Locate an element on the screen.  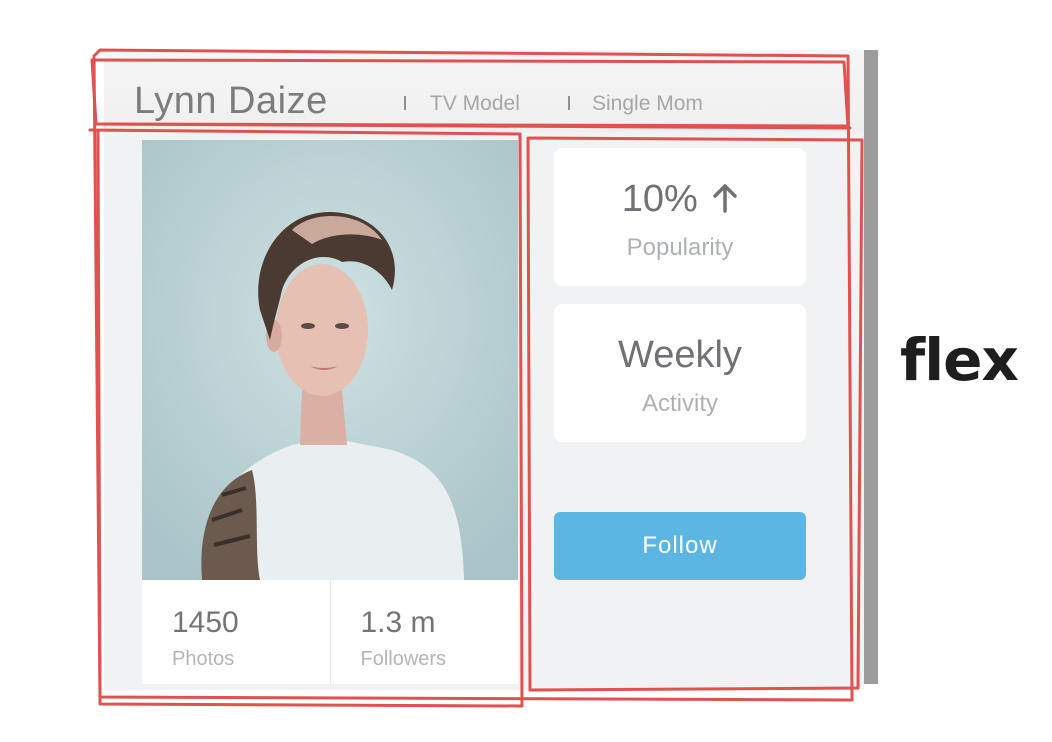
stats-bar: 1450 Photos 1.3 m Followers is located at coordinates (330, 632).